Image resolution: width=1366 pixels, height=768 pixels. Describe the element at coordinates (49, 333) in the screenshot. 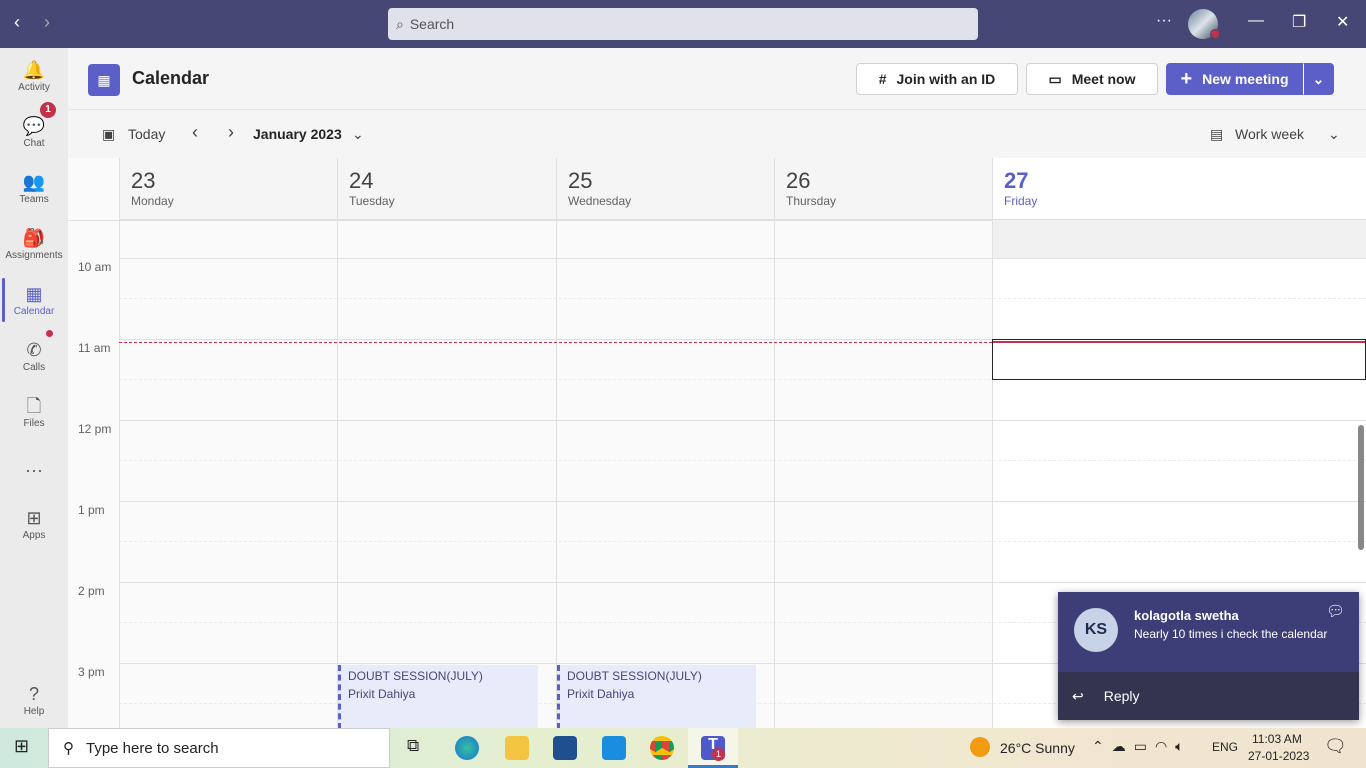

I see `notification-dot` at that location.